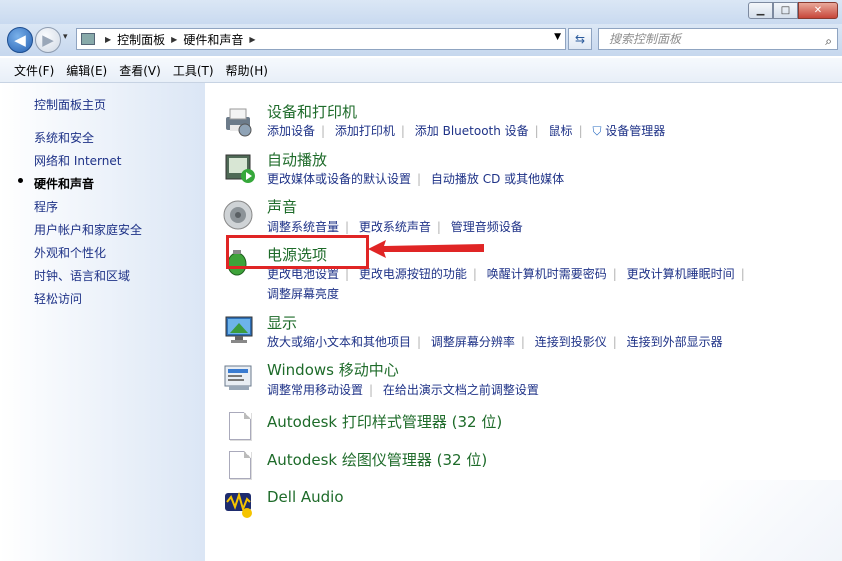  I want to click on category-title: Dell Audio, so click(305, 497).